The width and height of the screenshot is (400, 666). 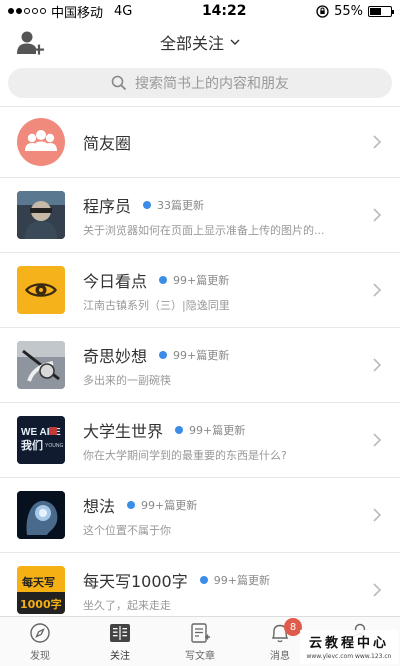 What do you see at coordinates (200, 656) in the screenshot?
I see `tab-label: 写文章` at bounding box center [200, 656].